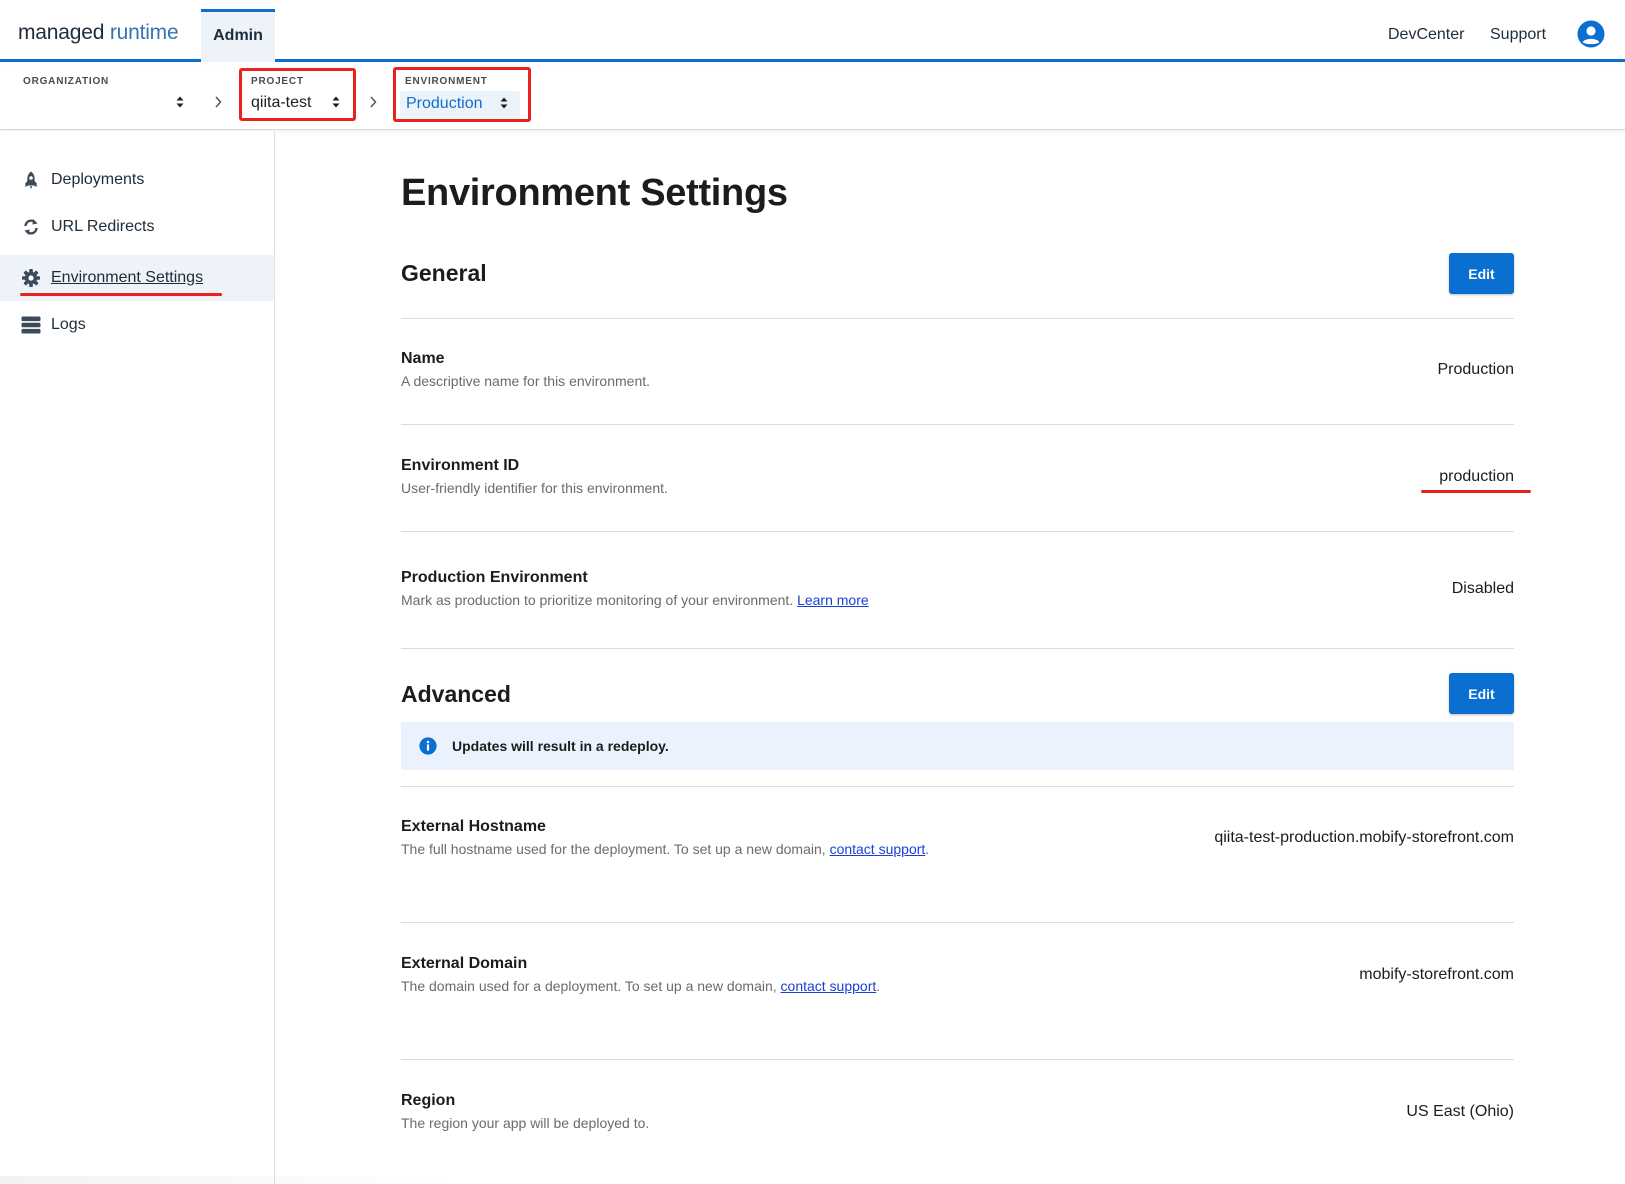  I want to click on annotation-box-environment, so click(462, 94).